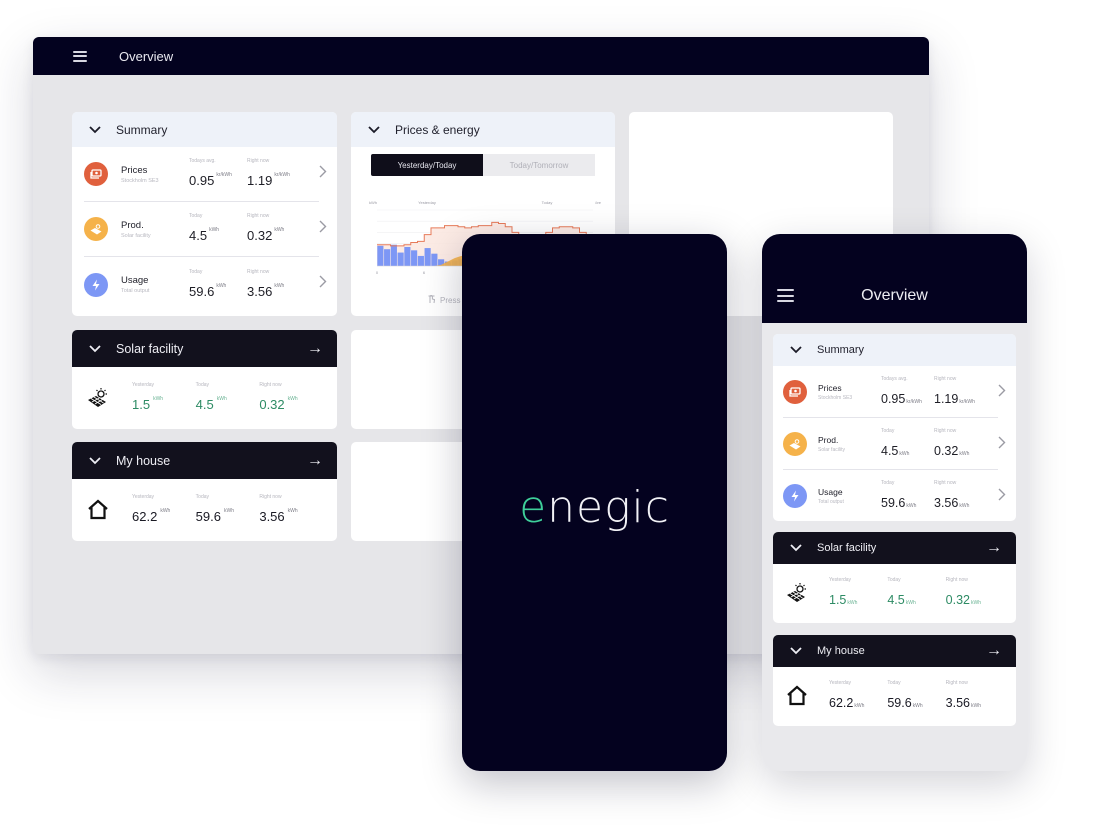 This screenshot has height=836, width=1108. I want to click on summary-header: Summary, so click(204, 129).